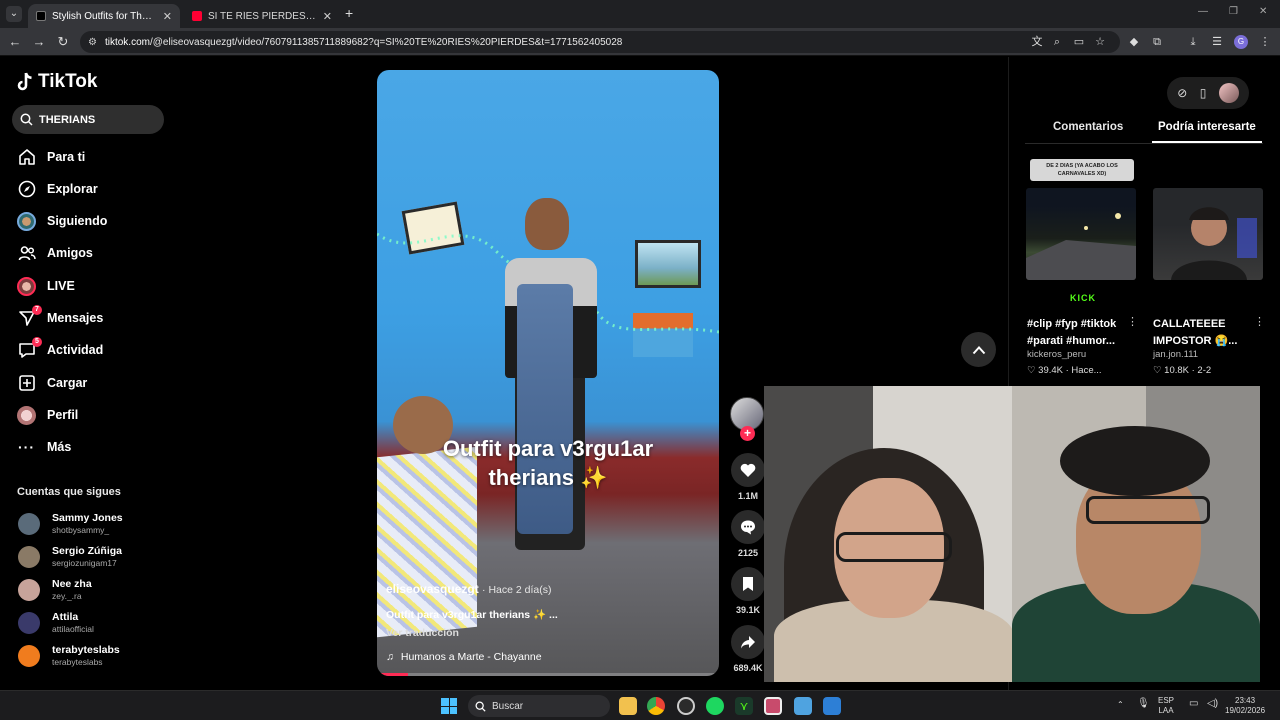 The height and width of the screenshot is (720, 1280). What do you see at coordinates (1203, 11) in the screenshot?
I see `minimize-window-icon: —` at bounding box center [1203, 11].